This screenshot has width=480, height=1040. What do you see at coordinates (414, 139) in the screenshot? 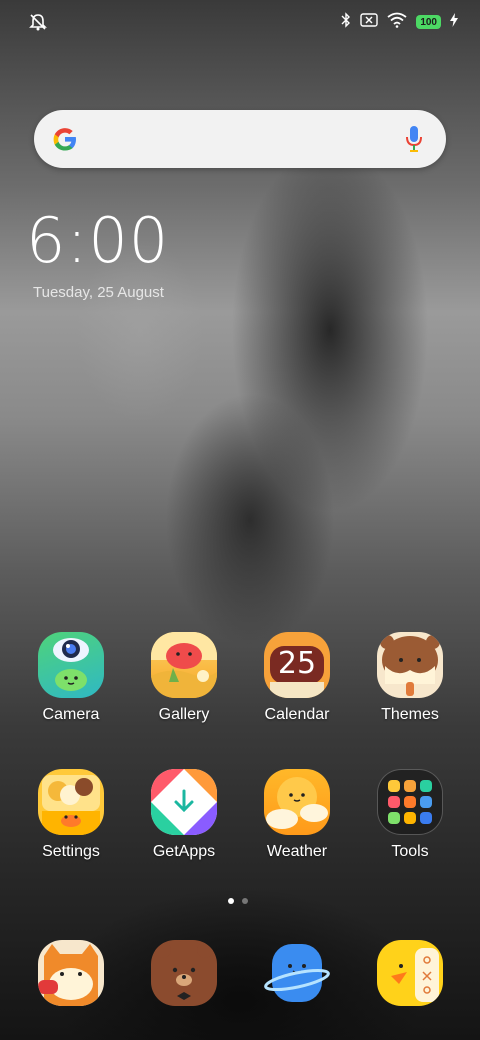
I see `mic-icon` at bounding box center [414, 139].